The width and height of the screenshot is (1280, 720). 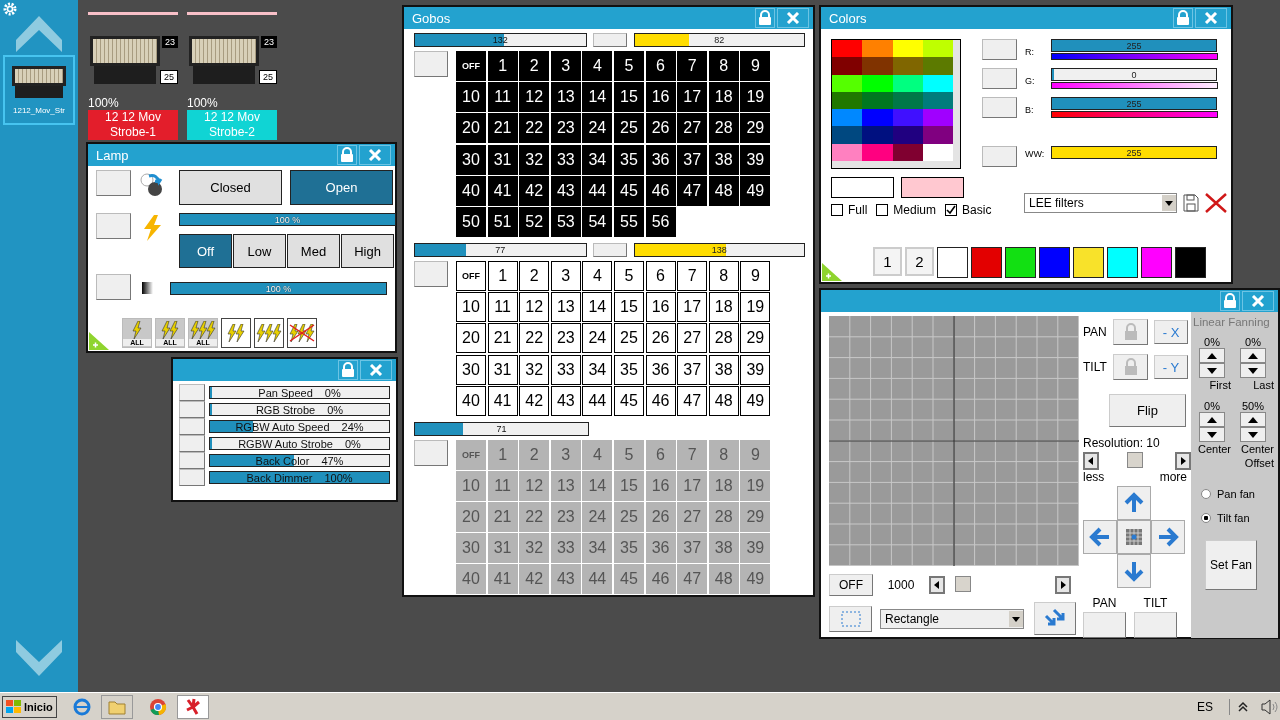 I want to click on shutter-button: Closed, so click(x=230, y=187).